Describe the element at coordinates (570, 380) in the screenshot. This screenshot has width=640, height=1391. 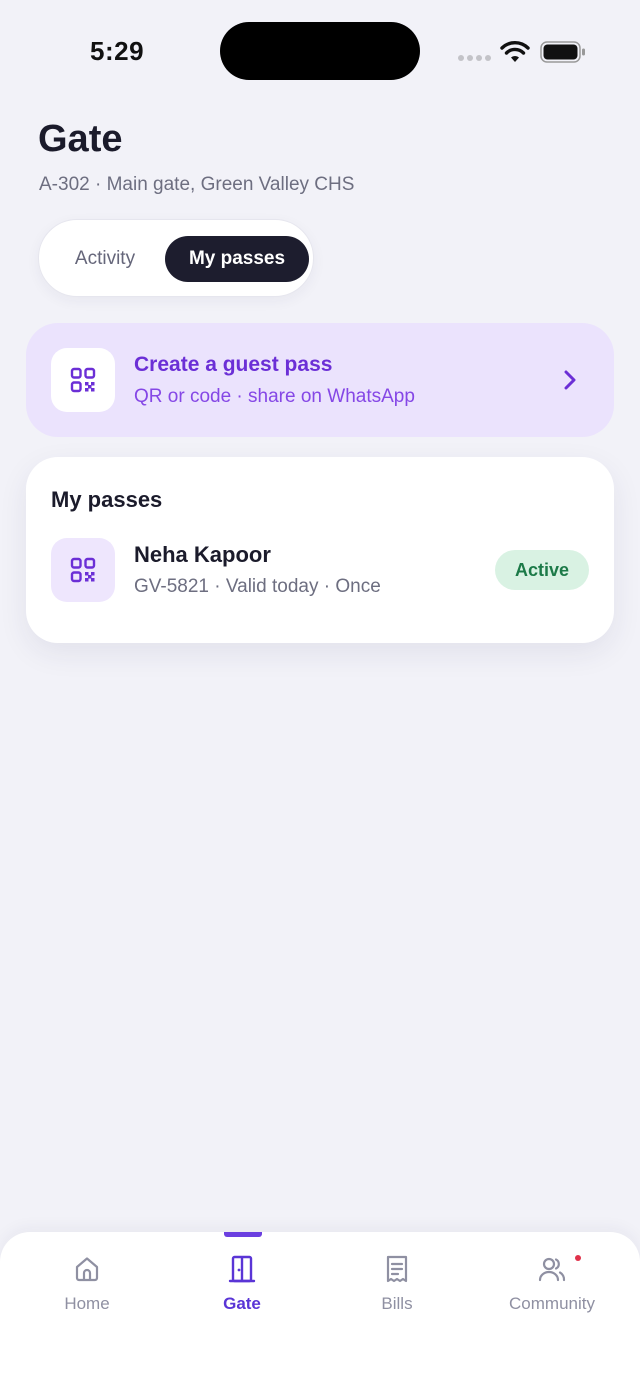
I see `chevron-right-icon` at that location.